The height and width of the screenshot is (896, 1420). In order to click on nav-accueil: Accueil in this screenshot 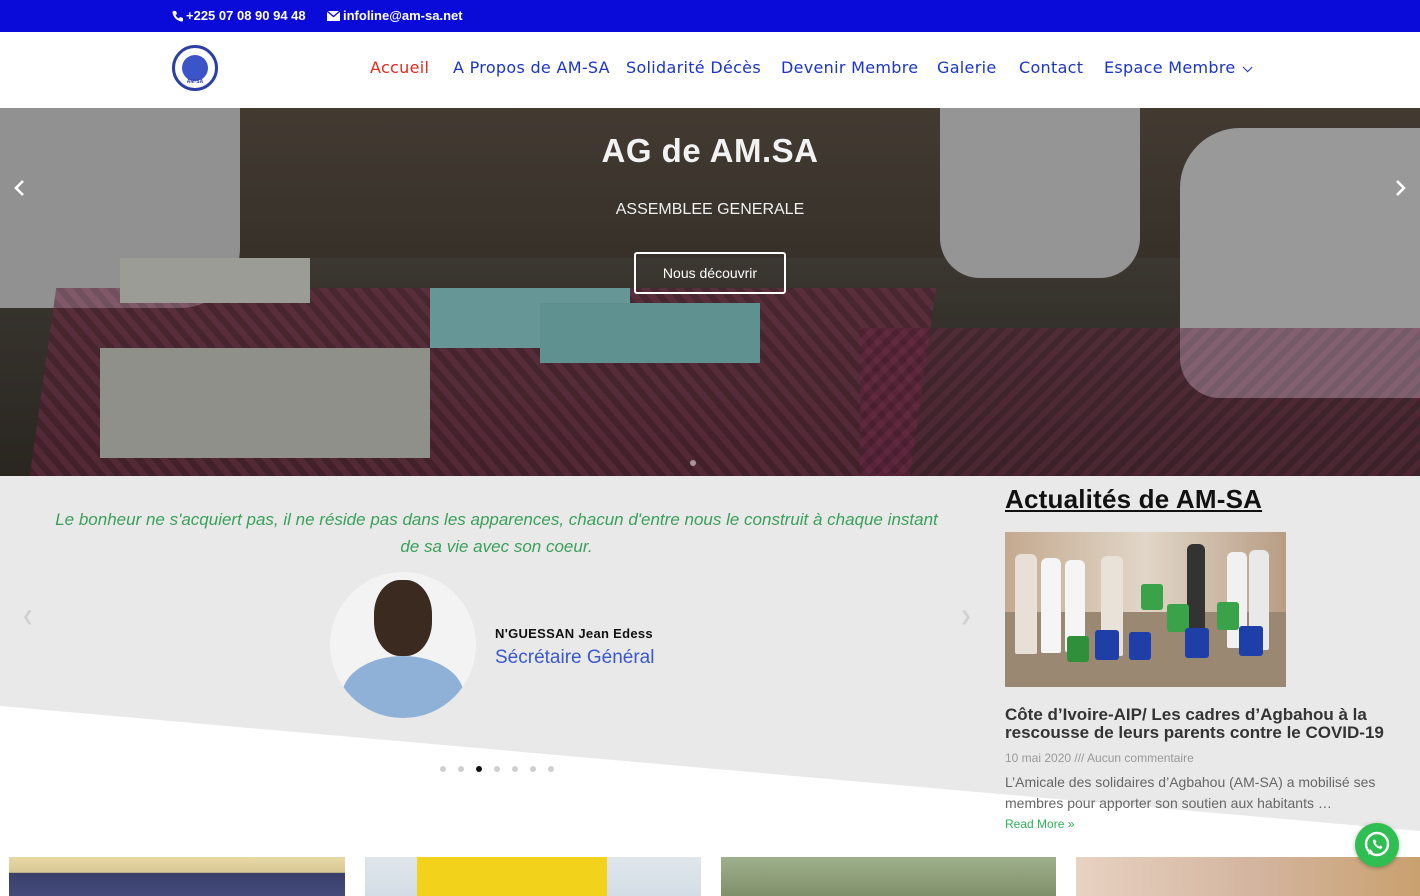, I will do `click(399, 67)`.